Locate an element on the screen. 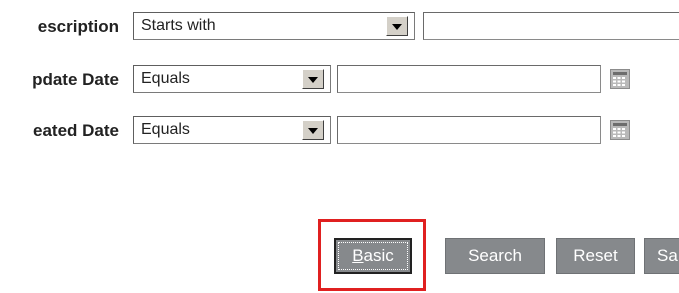 This screenshot has width=679, height=293. operator-select-value: Starts with is located at coordinates (178, 25).